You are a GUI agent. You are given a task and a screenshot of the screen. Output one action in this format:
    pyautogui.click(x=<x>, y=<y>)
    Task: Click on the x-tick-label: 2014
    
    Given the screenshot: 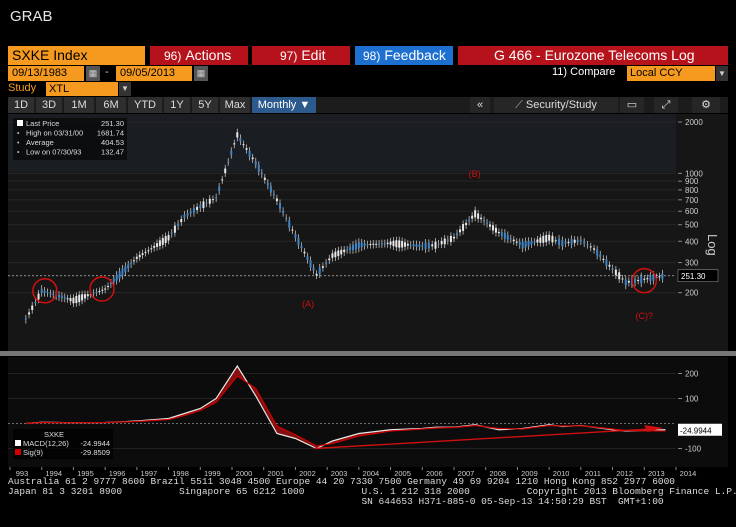 What is the action you would take?
    pyautogui.click(x=688, y=473)
    